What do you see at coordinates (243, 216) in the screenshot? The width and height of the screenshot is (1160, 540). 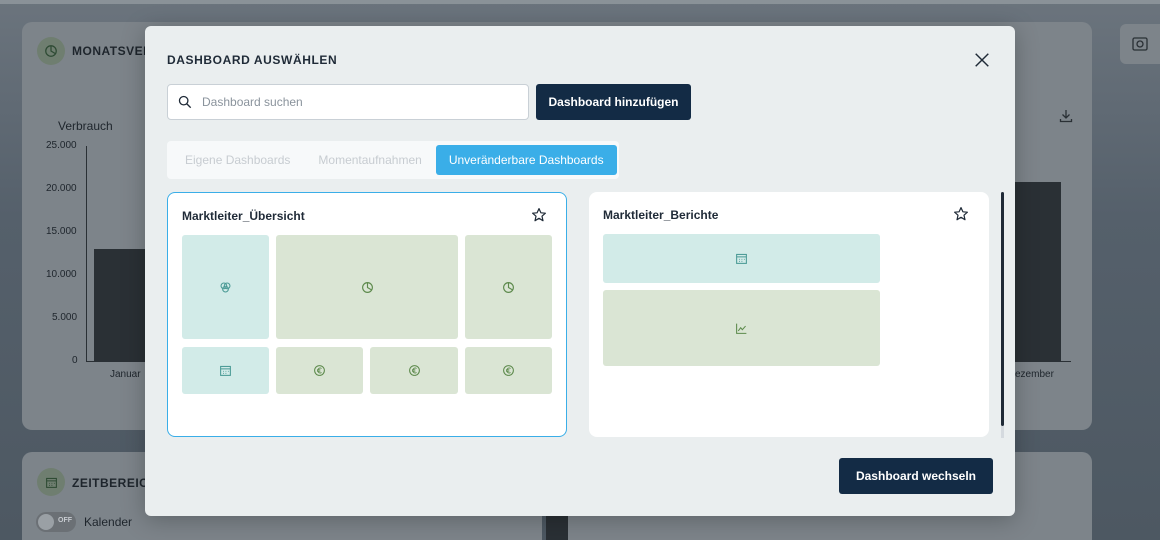 I see `dashboard-card-title: Marktleiter_Übersicht` at bounding box center [243, 216].